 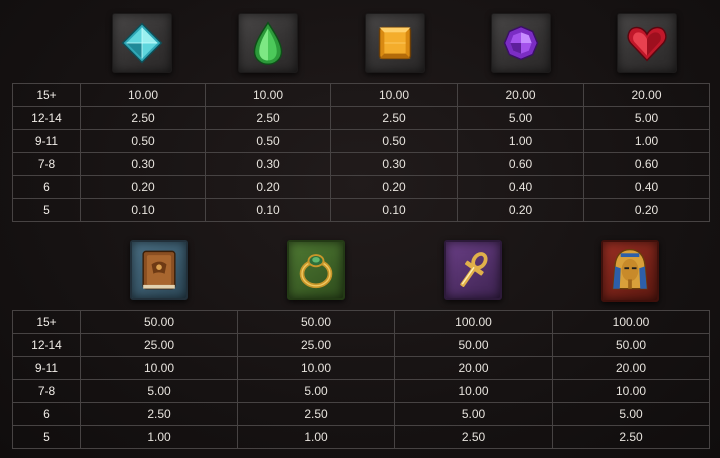 I want to click on paytable-row: 9-11 10.00 10.00 20.00 20.00, so click(x=361, y=368).